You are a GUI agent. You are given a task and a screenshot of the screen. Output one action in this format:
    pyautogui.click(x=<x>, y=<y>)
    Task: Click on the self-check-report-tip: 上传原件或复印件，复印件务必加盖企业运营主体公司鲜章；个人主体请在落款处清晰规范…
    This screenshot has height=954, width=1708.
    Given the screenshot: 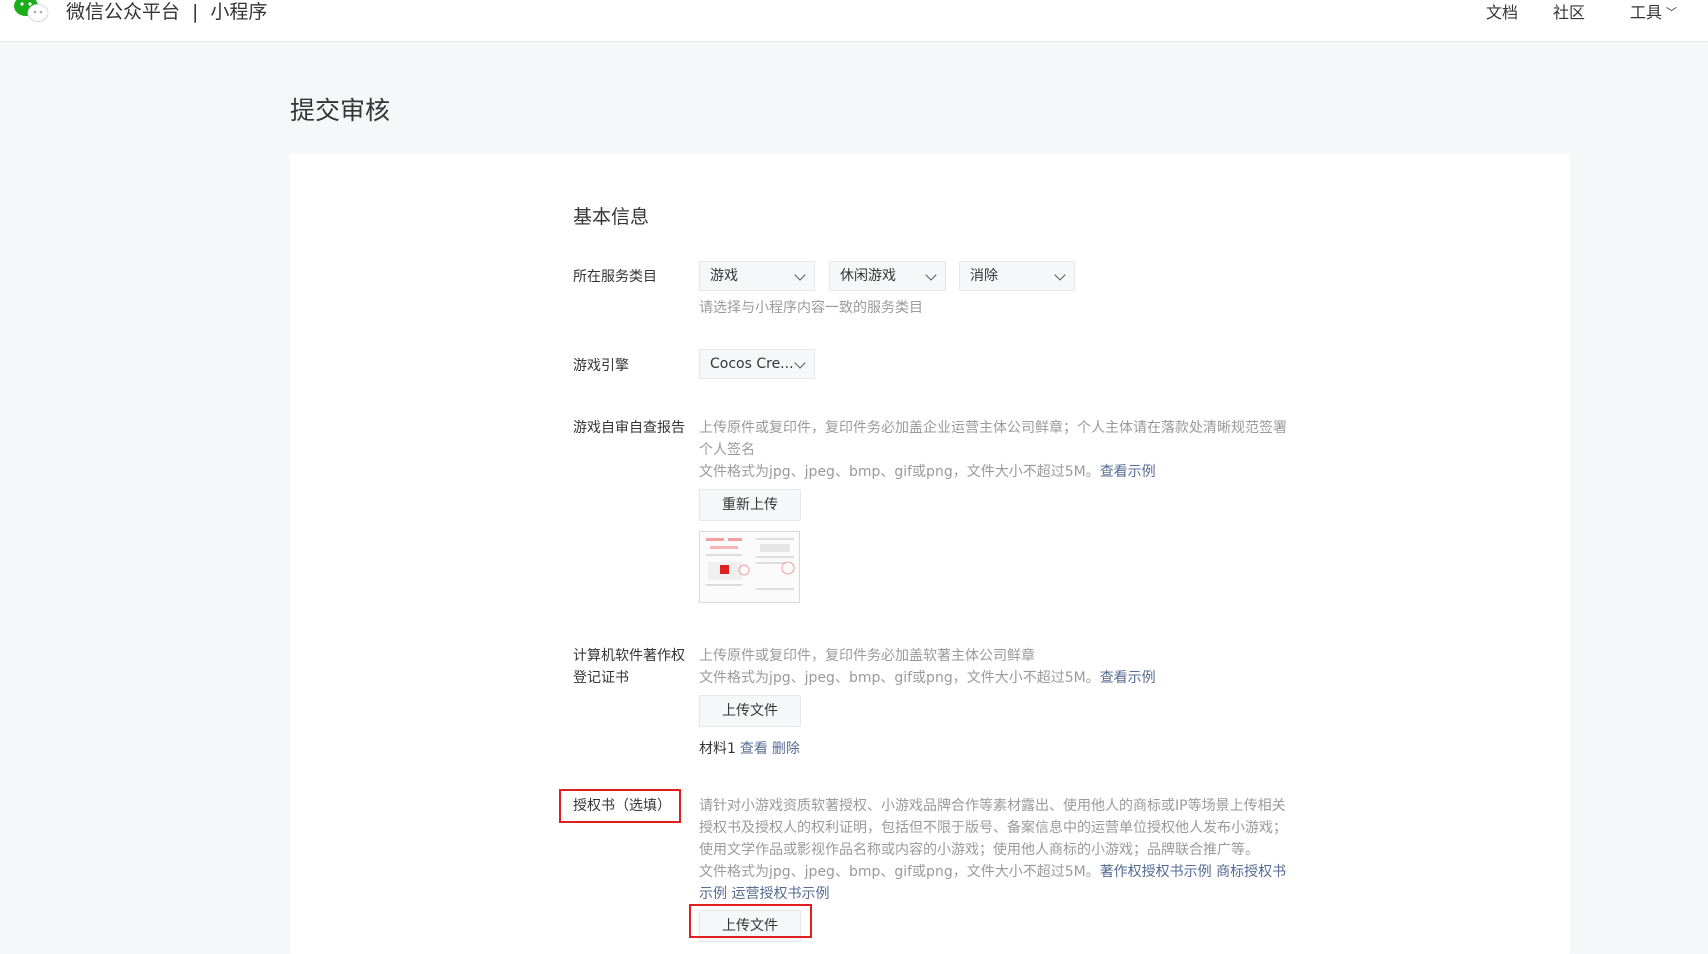 What is the action you would take?
    pyautogui.click(x=996, y=450)
    